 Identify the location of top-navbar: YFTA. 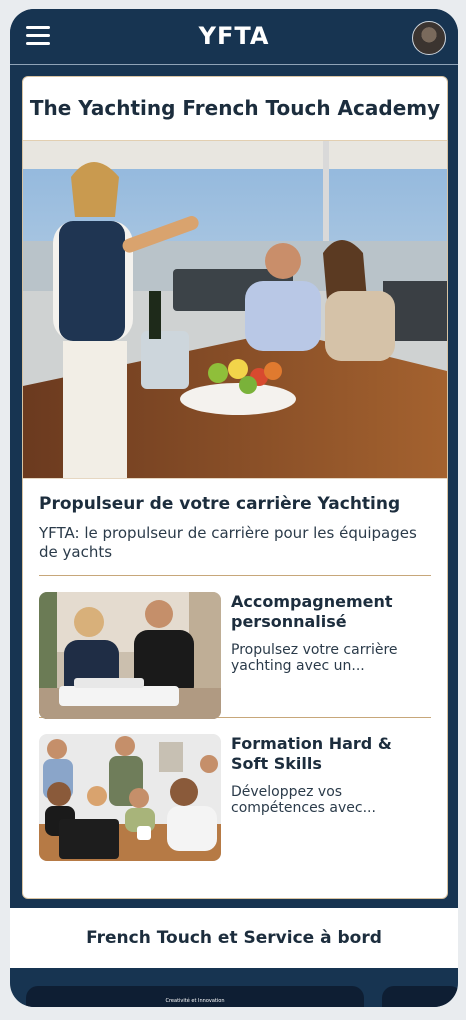
(234, 37).